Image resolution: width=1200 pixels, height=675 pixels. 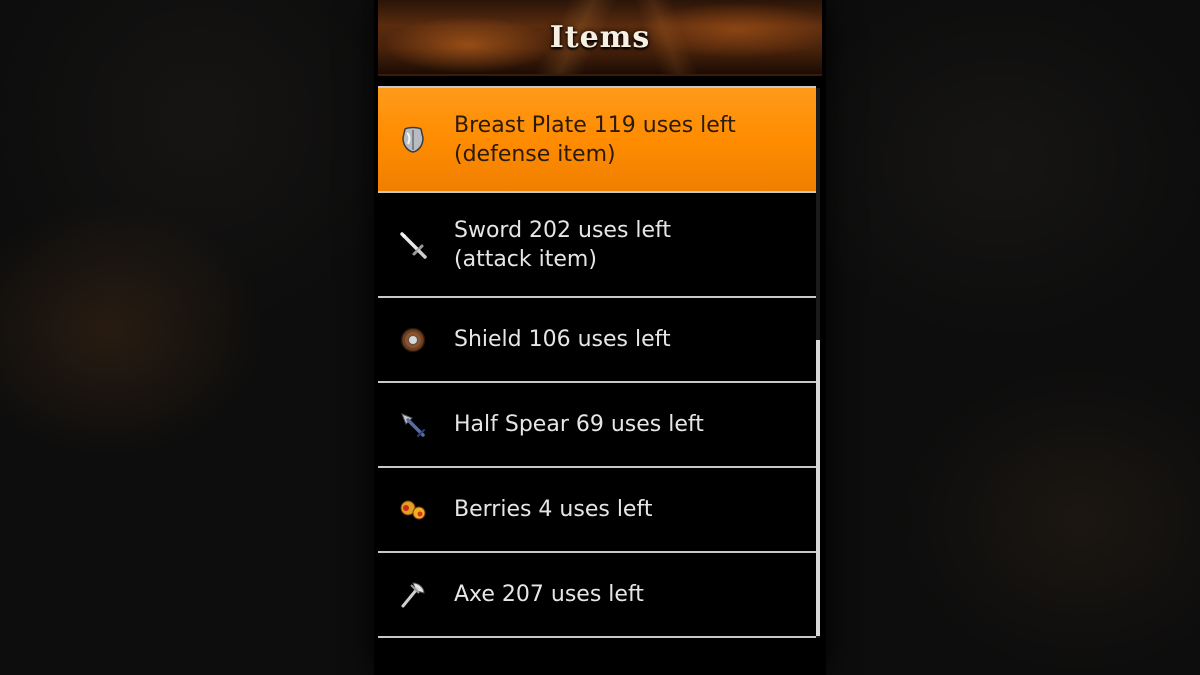 I want to click on list-item-half-spear: Half Spear 69 uses left, so click(x=598, y=425).